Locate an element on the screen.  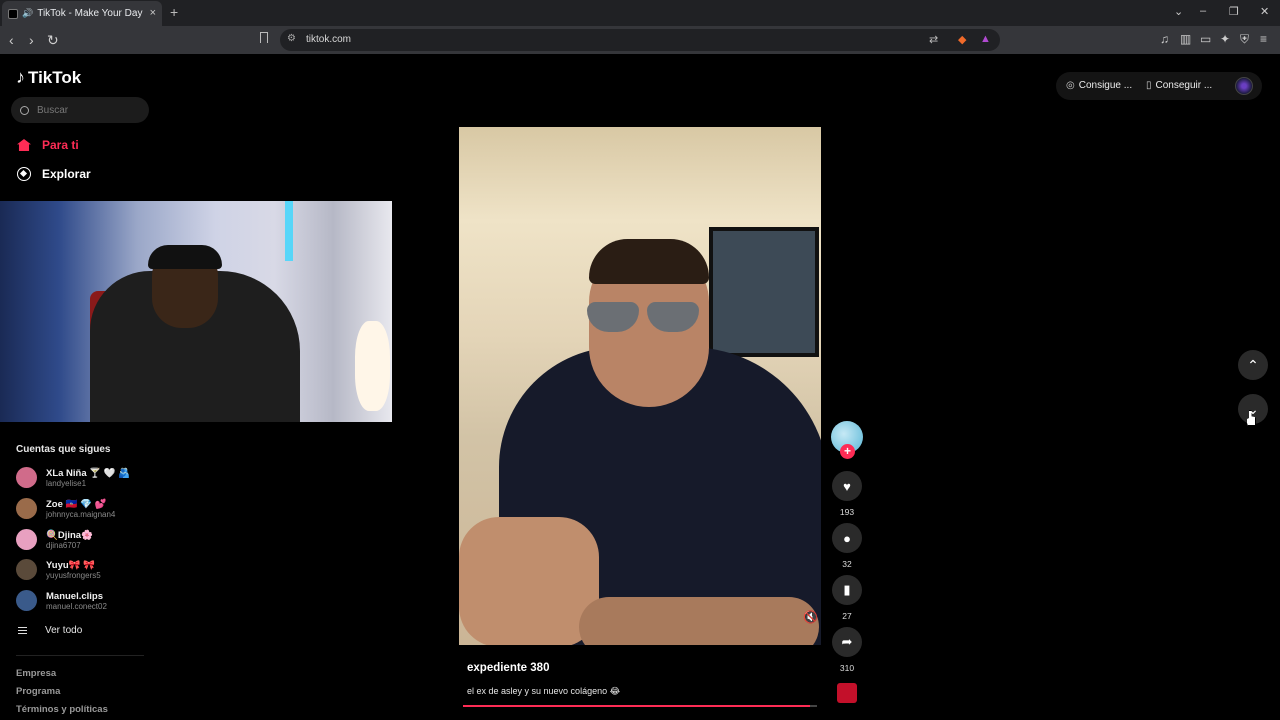
window-close-icon: ✕ is located at coordinates (1264, 11).